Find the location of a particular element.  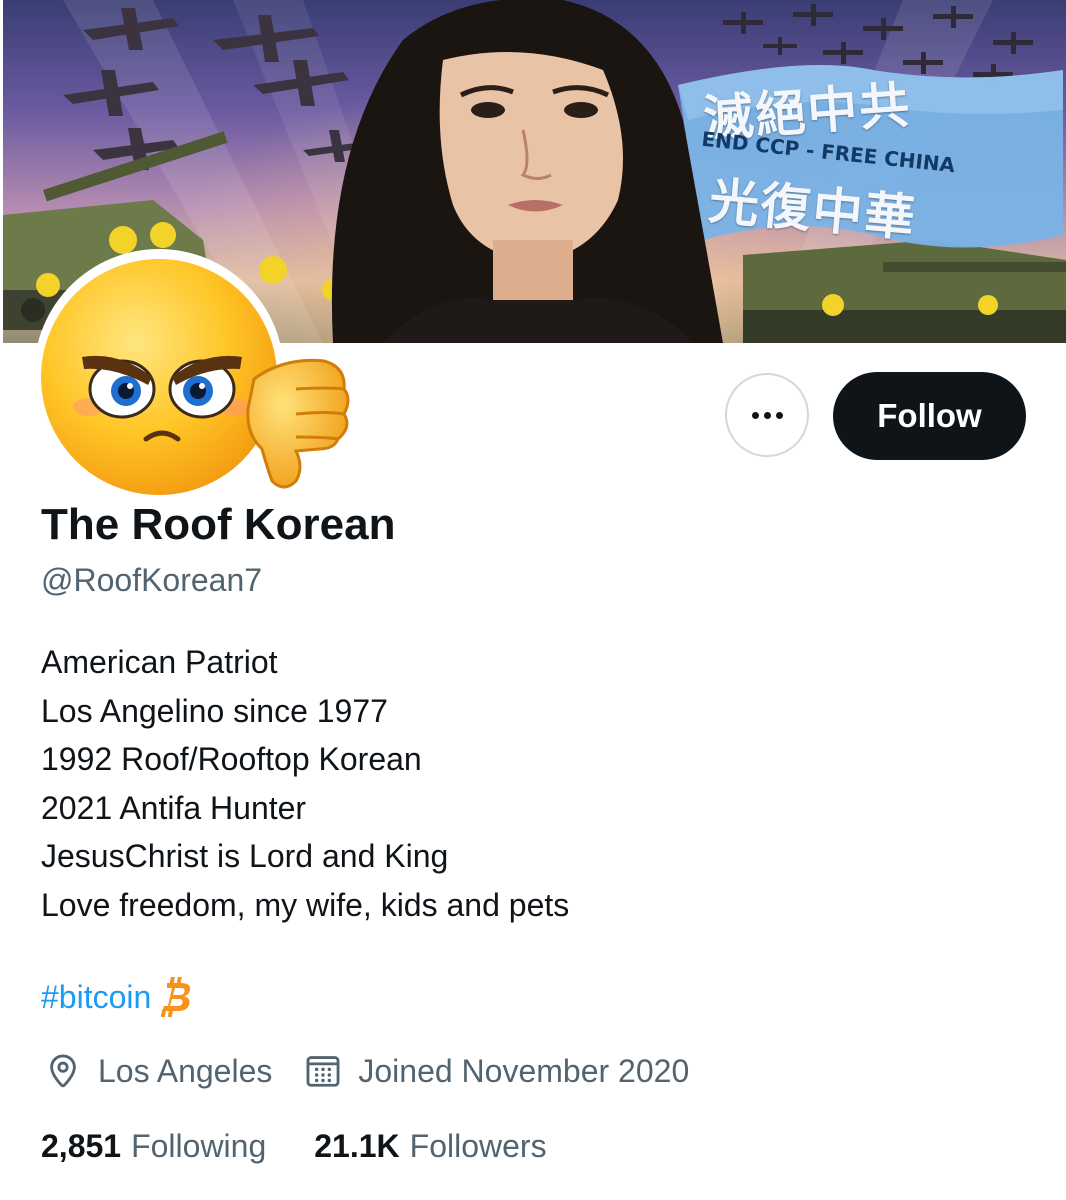

user-handle: @RoofKorean7 is located at coordinates (152, 580).